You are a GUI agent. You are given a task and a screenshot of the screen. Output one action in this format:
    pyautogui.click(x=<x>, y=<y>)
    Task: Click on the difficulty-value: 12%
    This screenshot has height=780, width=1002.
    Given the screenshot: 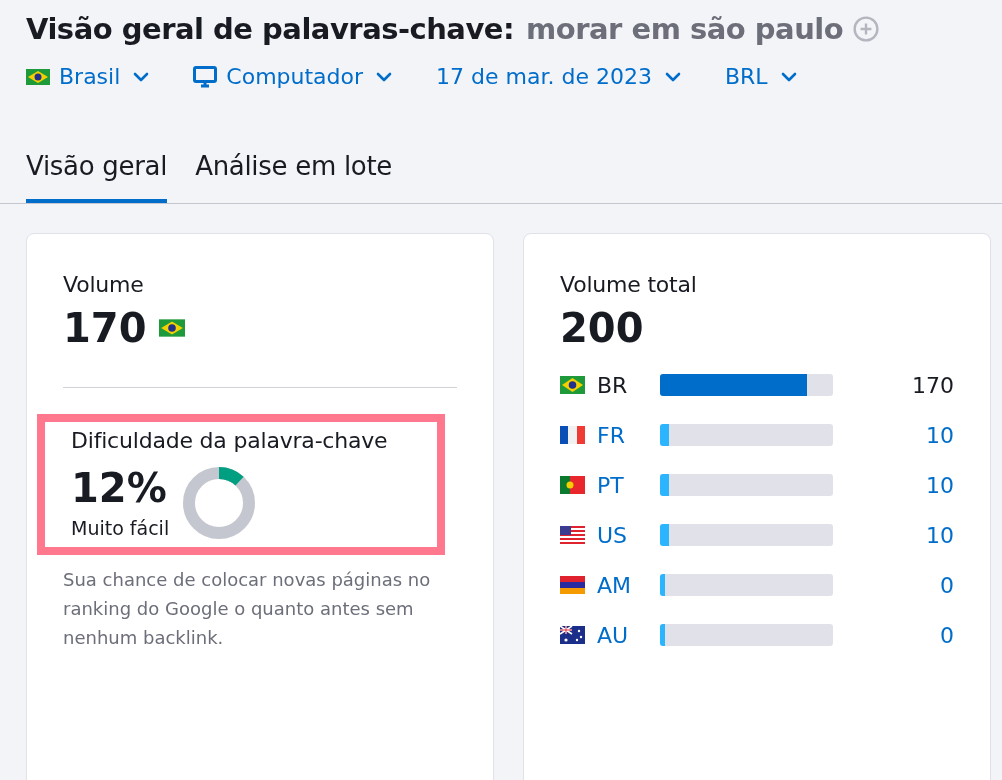 What is the action you would take?
    pyautogui.click(x=119, y=488)
    